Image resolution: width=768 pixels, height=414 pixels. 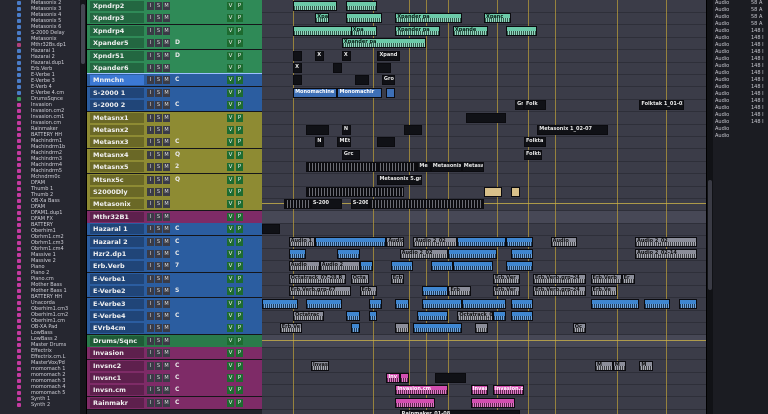 I want to click on region: Octatrack_0, so click(x=475, y=316).